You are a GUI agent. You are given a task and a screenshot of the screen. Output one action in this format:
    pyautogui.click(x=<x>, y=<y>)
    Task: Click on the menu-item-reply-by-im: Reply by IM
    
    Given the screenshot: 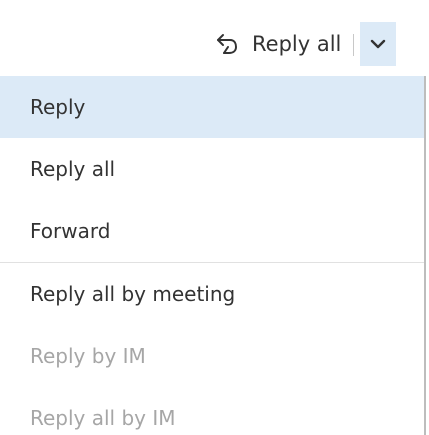 What is the action you would take?
    pyautogui.click(x=212, y=356)
    